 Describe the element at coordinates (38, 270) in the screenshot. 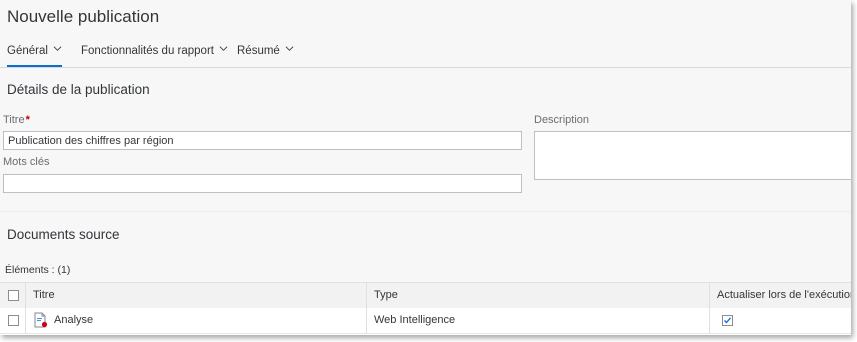

I see `items-count: Éléments : (1)` at that location.